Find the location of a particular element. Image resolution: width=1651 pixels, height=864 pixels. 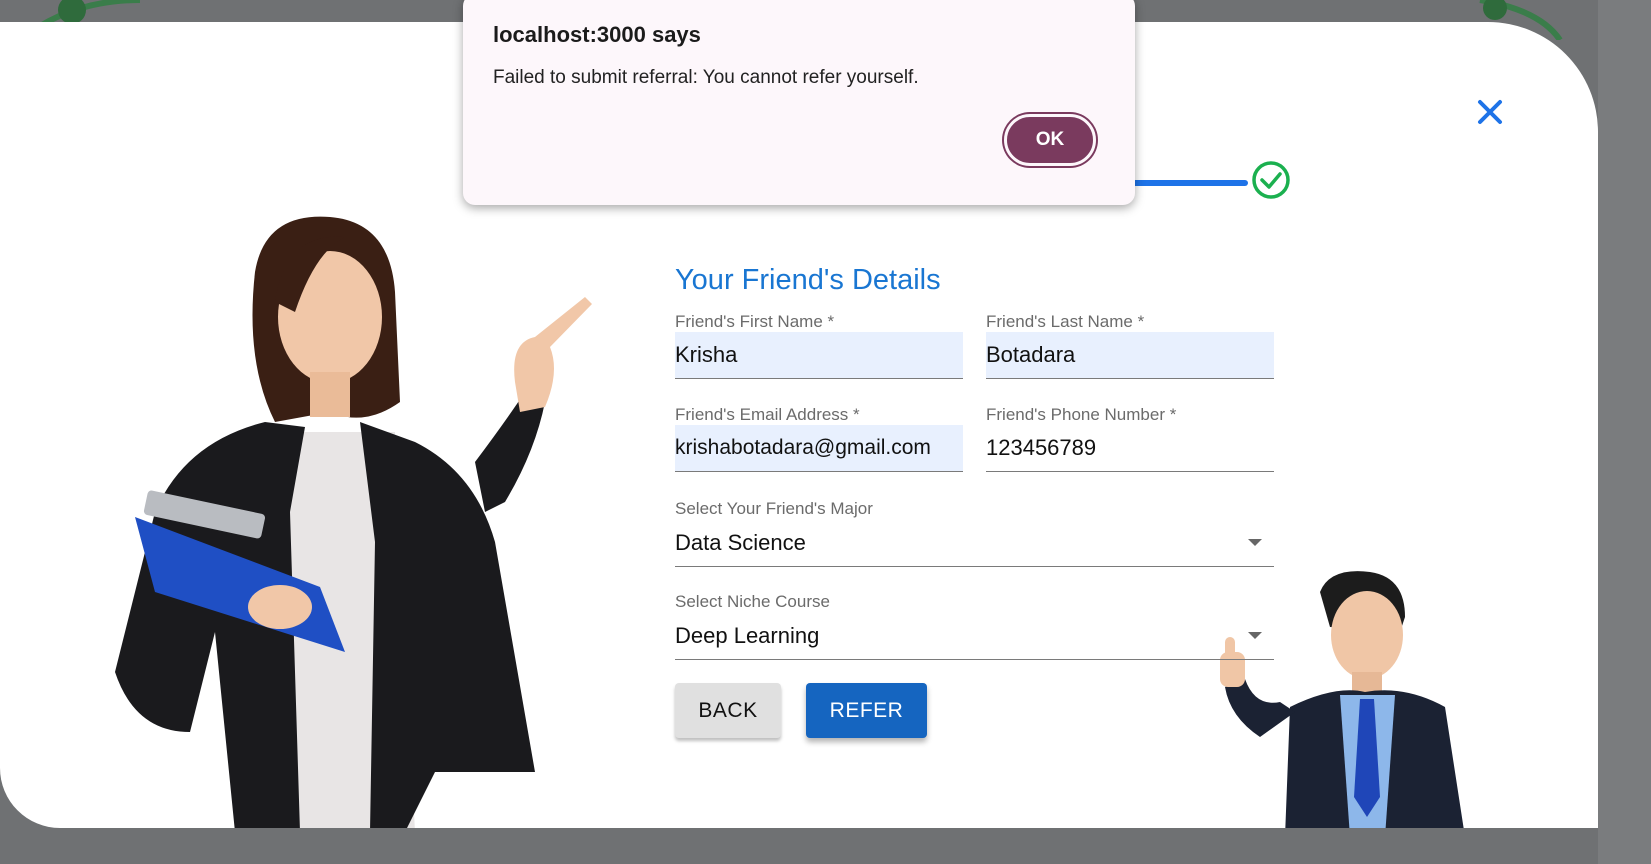

email-input: krishabotadara@gmail.com is located at coordinates (819, 448).